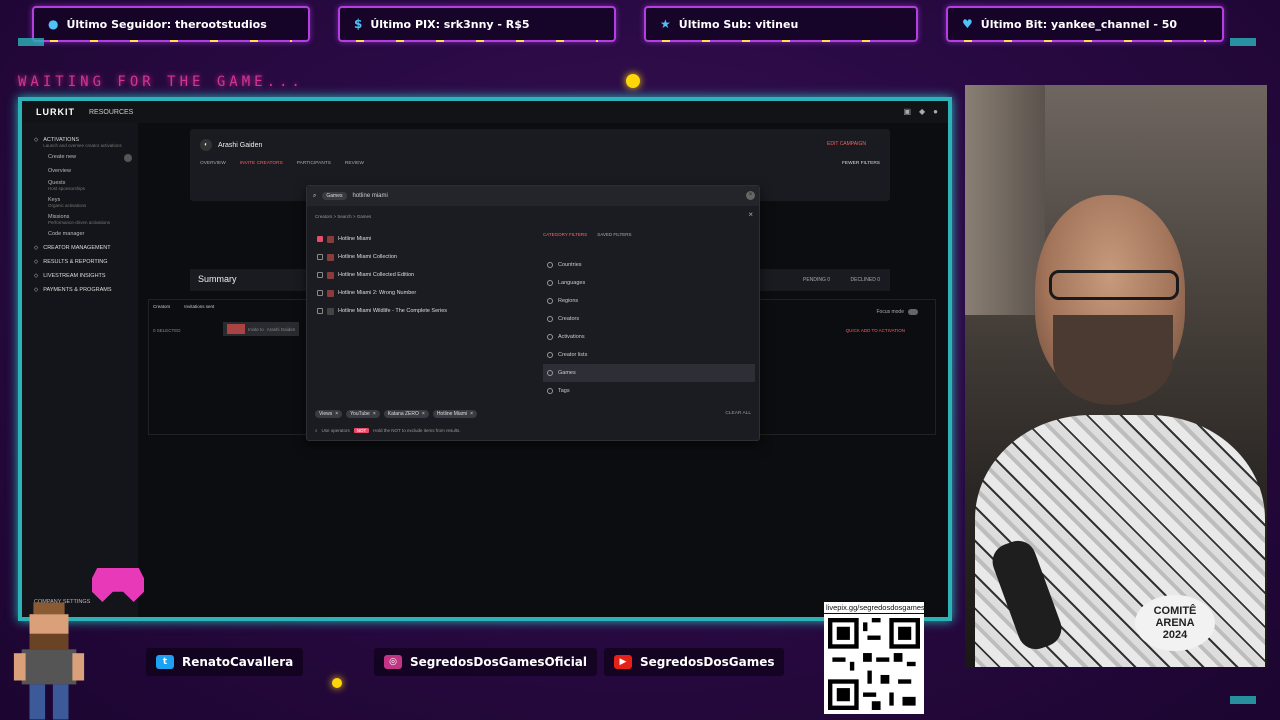 This screenshot has width=1280, height=720. What do you see at coordinates (738, 413) in the screenshot?
I see `clear-all-button: CLEAR ALL` at bounding box center [738, 413].